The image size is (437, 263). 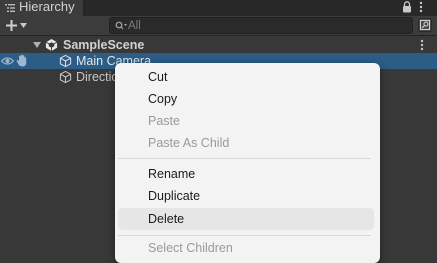 What do you see at coordinates (51, 45) in the screenshot?
I see `unity-scene-icon` at bounding box center [51, 45].